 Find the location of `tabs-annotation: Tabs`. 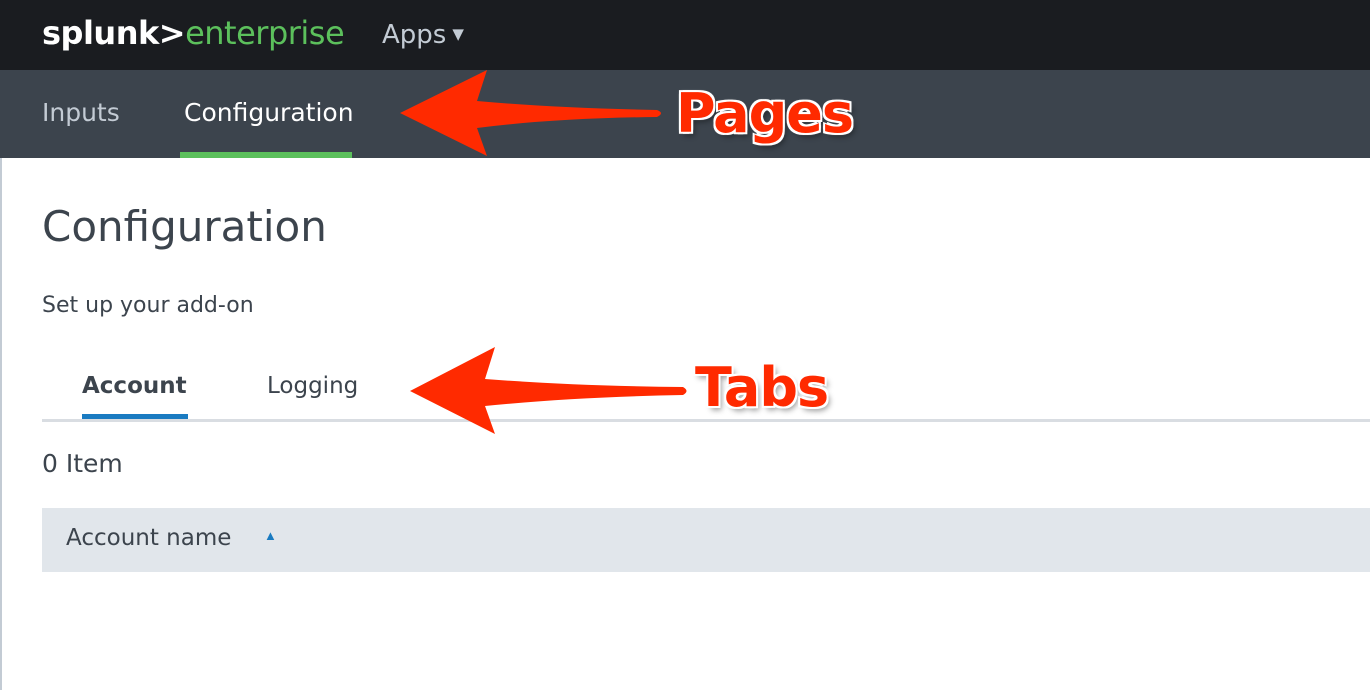

tabs-annotation: Tabs is located at coordinates (762, 387).